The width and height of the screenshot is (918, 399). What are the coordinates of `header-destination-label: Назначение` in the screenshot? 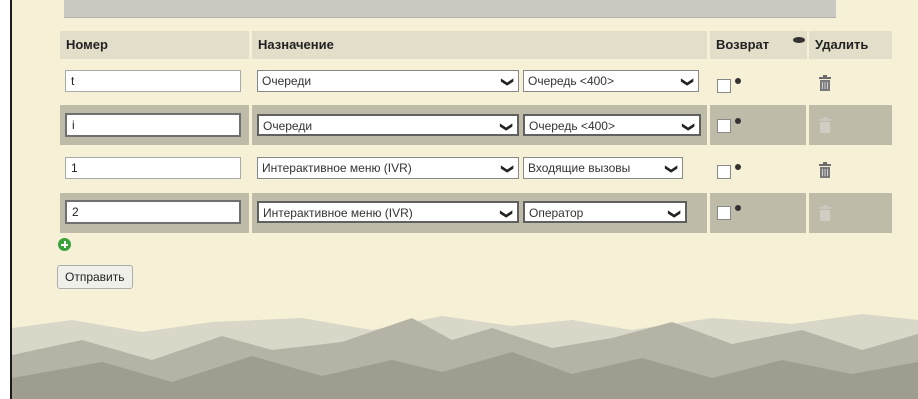 It's located at (296, 44).